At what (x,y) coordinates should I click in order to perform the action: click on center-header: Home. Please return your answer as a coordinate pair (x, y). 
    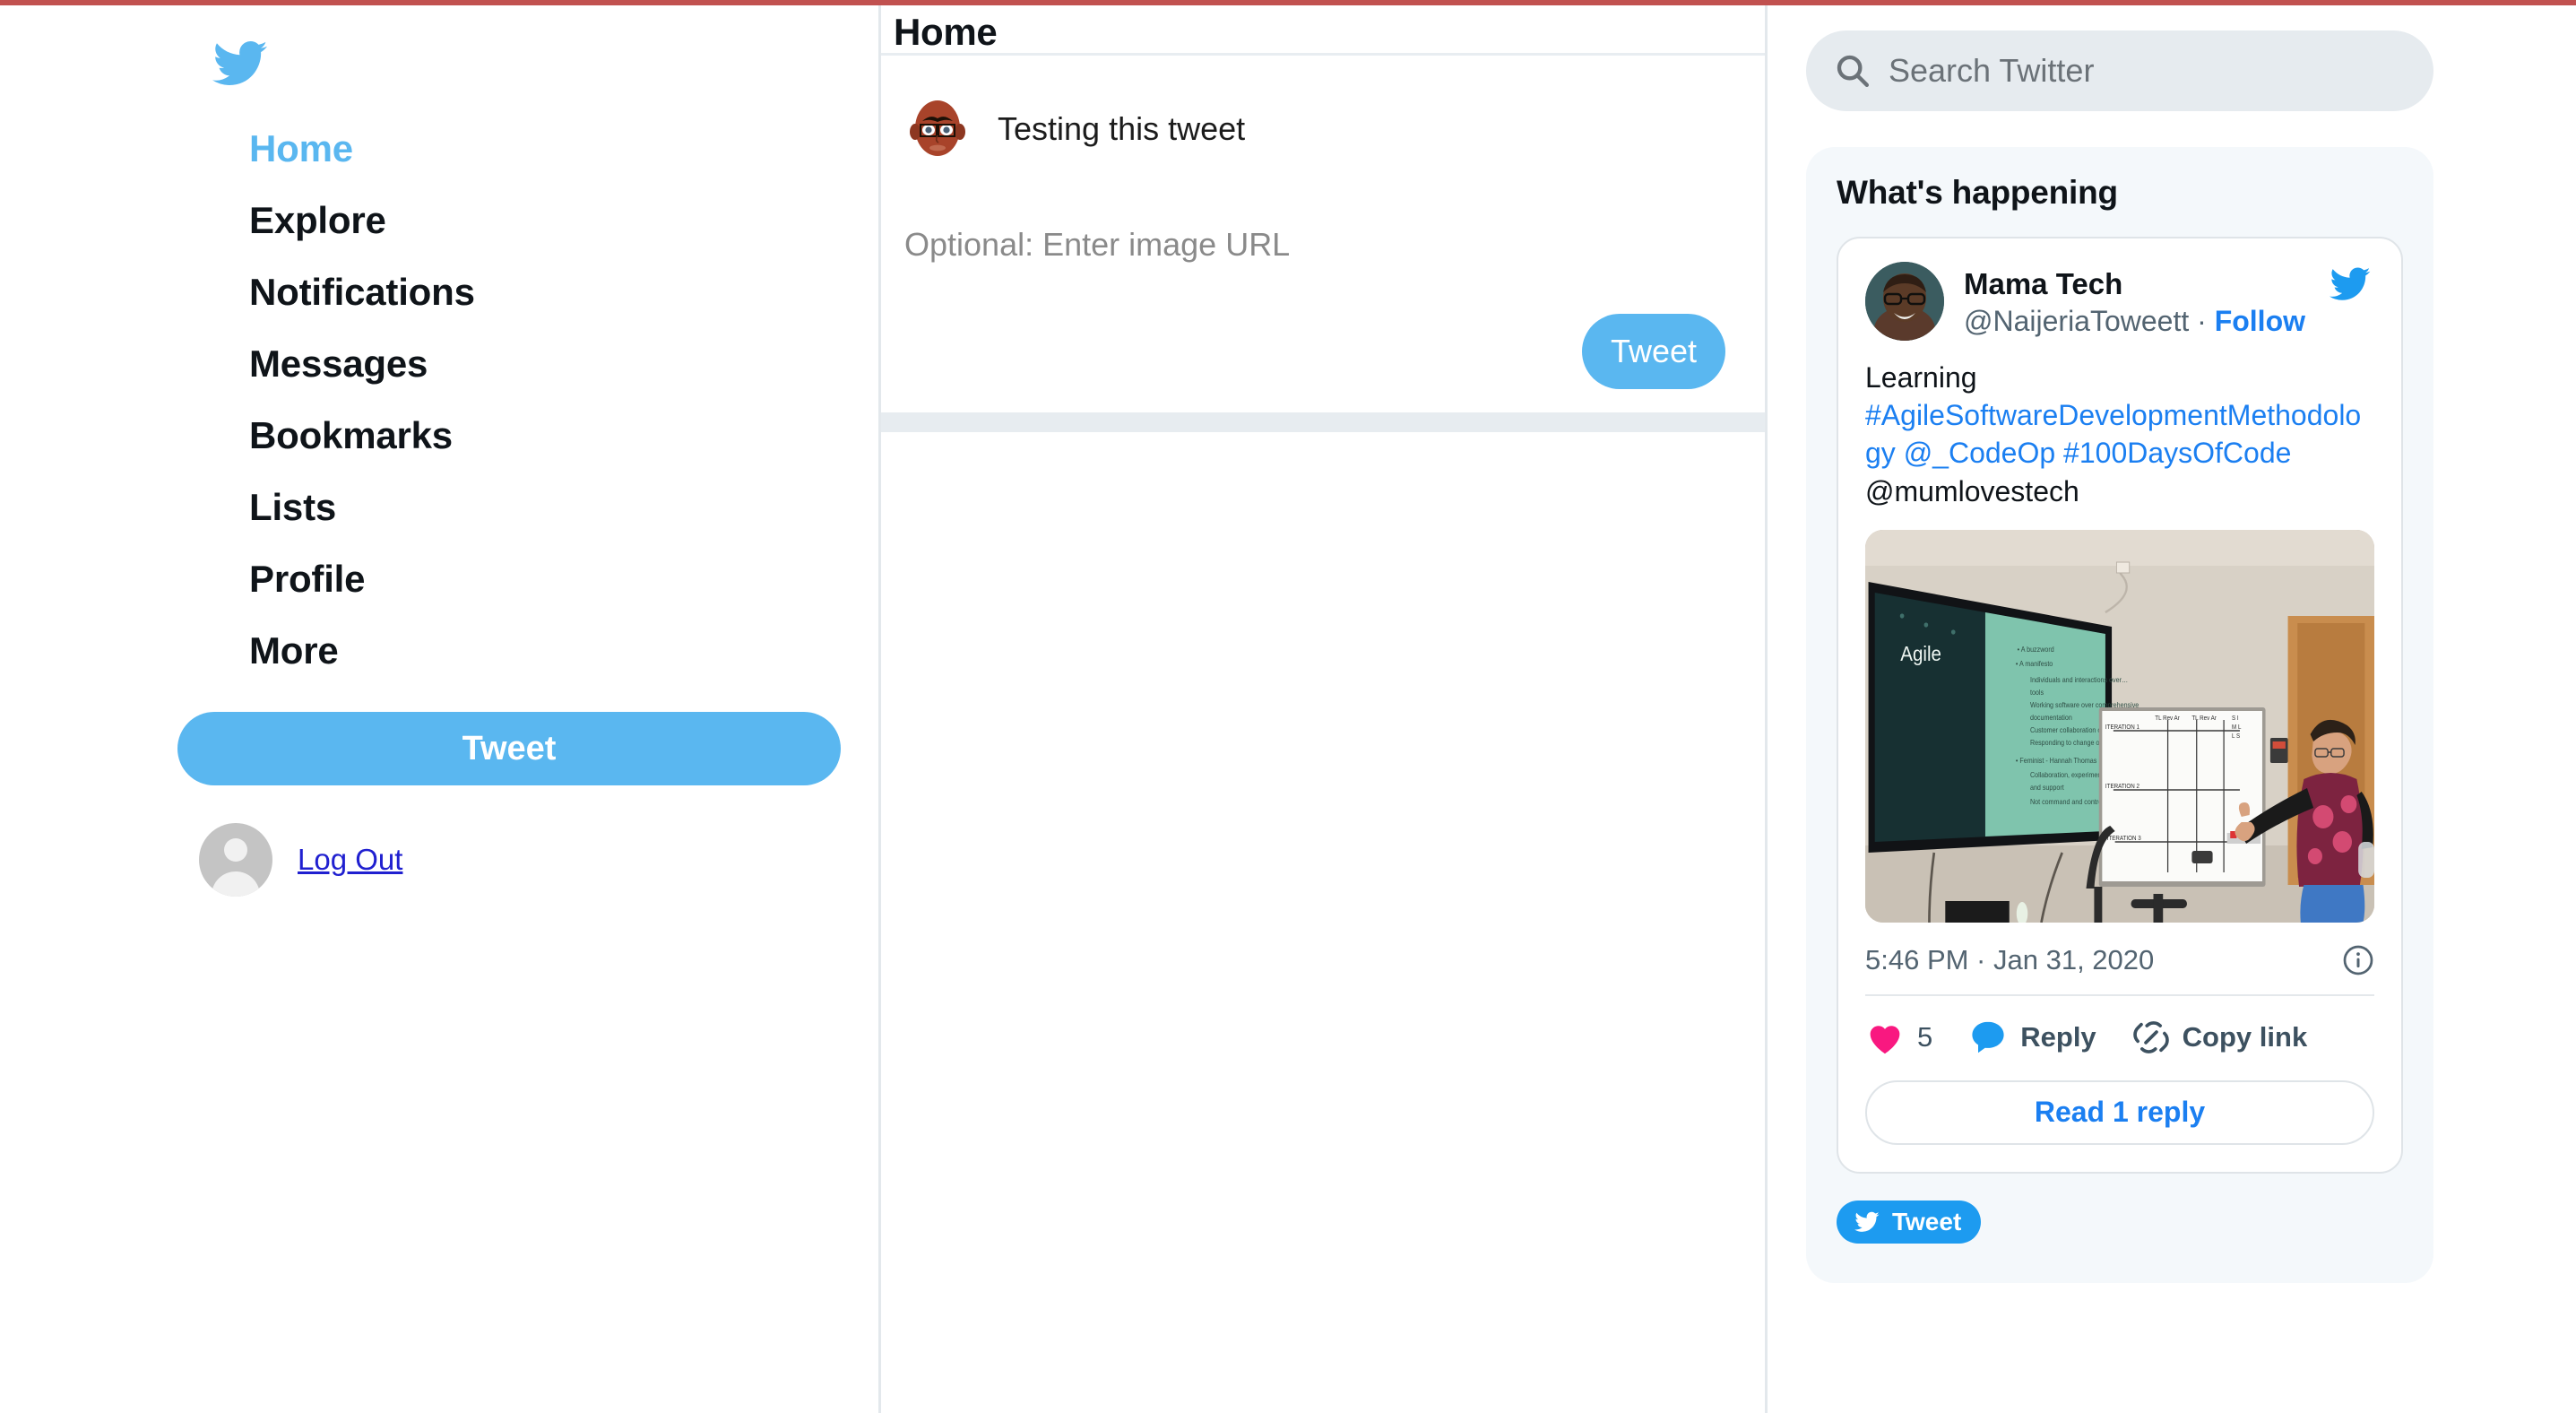
    Looking at the image, I should click on (1323, 30).